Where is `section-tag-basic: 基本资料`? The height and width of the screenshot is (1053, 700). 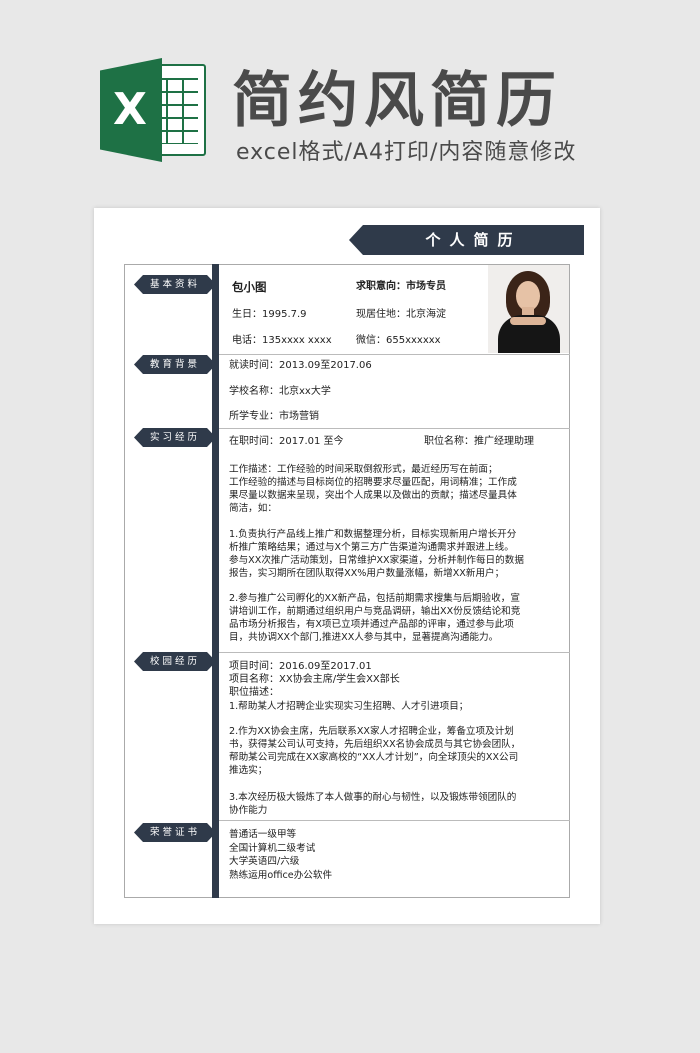 section-tag-basic: 基本资料 is located at coordinates (174, 284).